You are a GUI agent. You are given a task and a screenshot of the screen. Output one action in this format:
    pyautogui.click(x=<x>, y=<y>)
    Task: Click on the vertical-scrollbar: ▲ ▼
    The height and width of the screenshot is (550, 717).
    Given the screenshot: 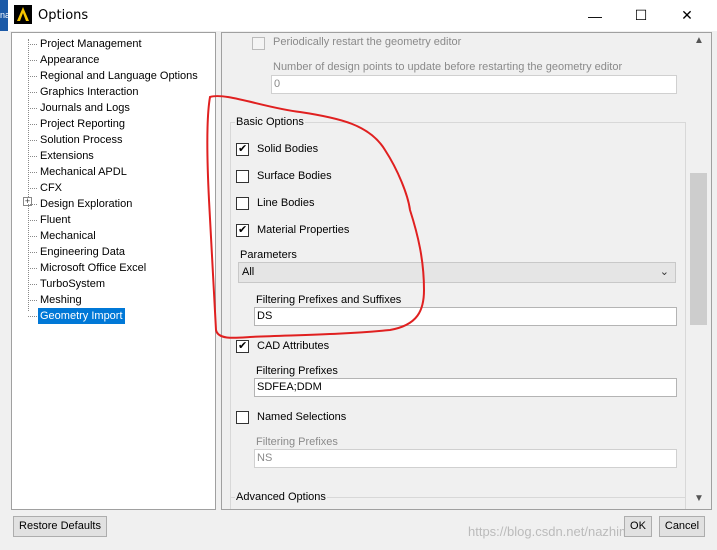 What is the action you would take?
    pyautogui.click(x=698, y=271)
    